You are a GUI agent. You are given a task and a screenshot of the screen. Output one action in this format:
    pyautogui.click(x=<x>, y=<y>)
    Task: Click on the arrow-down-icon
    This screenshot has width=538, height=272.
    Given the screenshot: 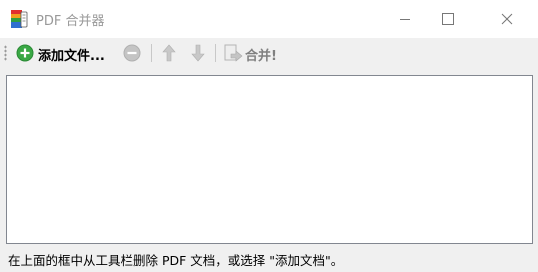 What is the action you would take?
    pyautogui.click(x=198, y=53)
    